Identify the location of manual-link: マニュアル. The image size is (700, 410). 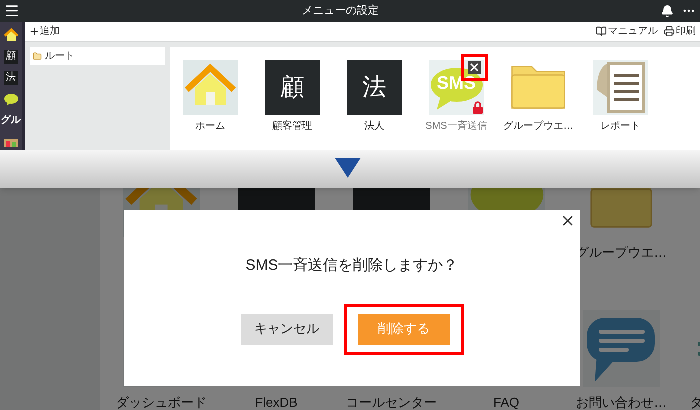
(627, 31).